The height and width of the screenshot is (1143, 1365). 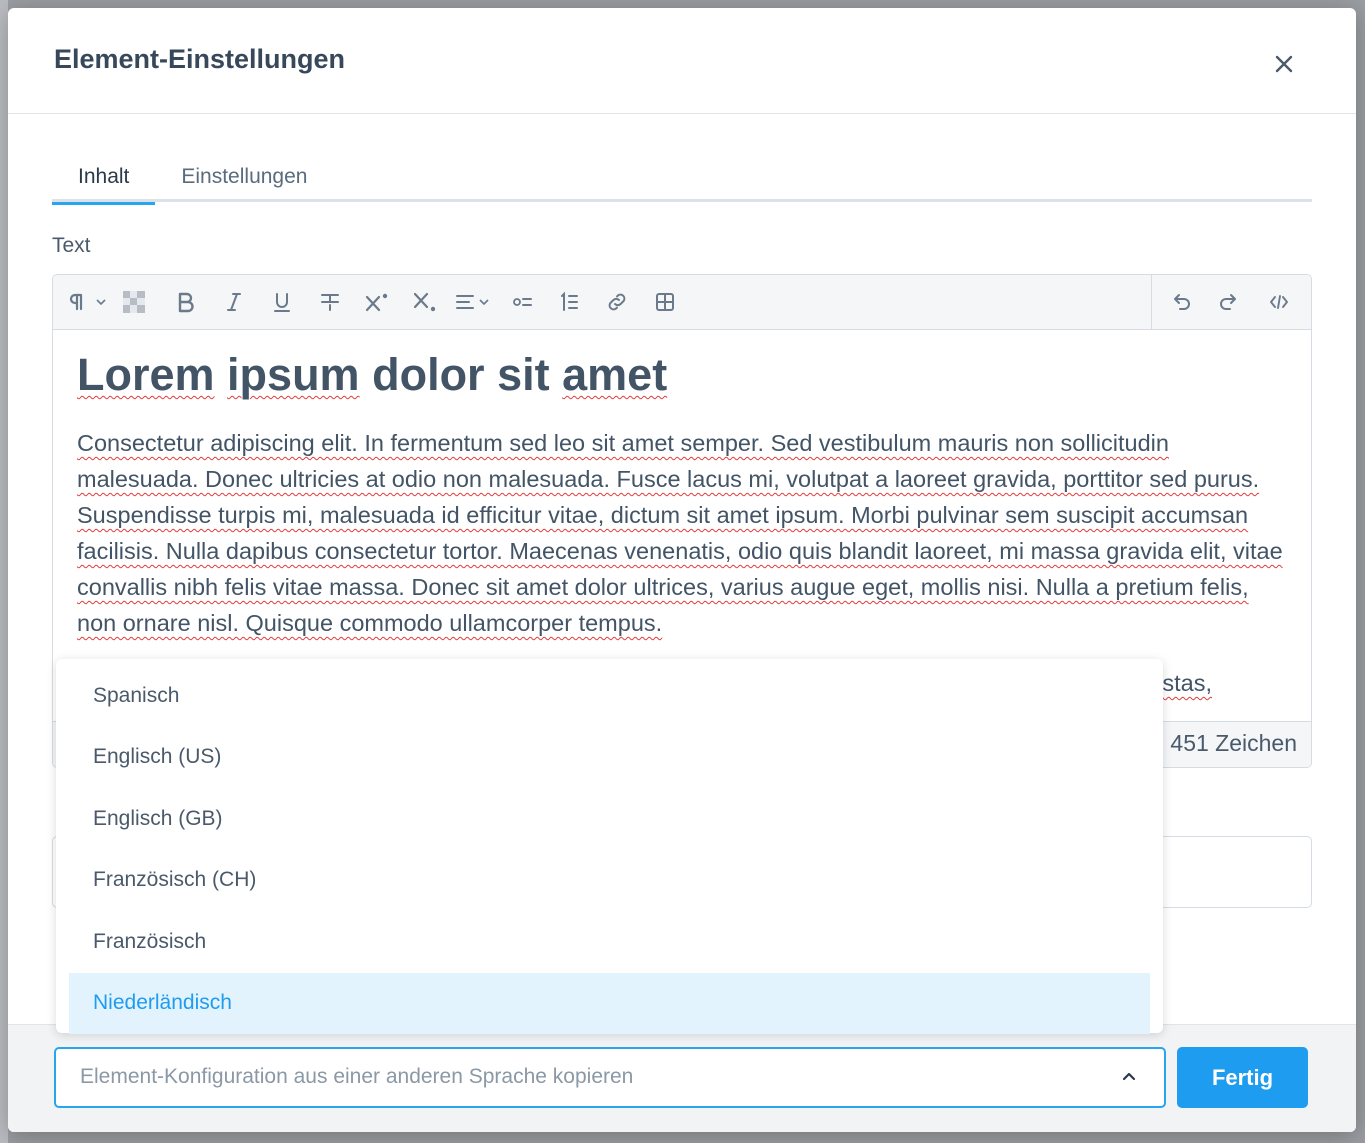 What do you see at coordinates (71, 245) in the screenshot?
I see `text-field-label: Text` at bounding box center [71, 245].